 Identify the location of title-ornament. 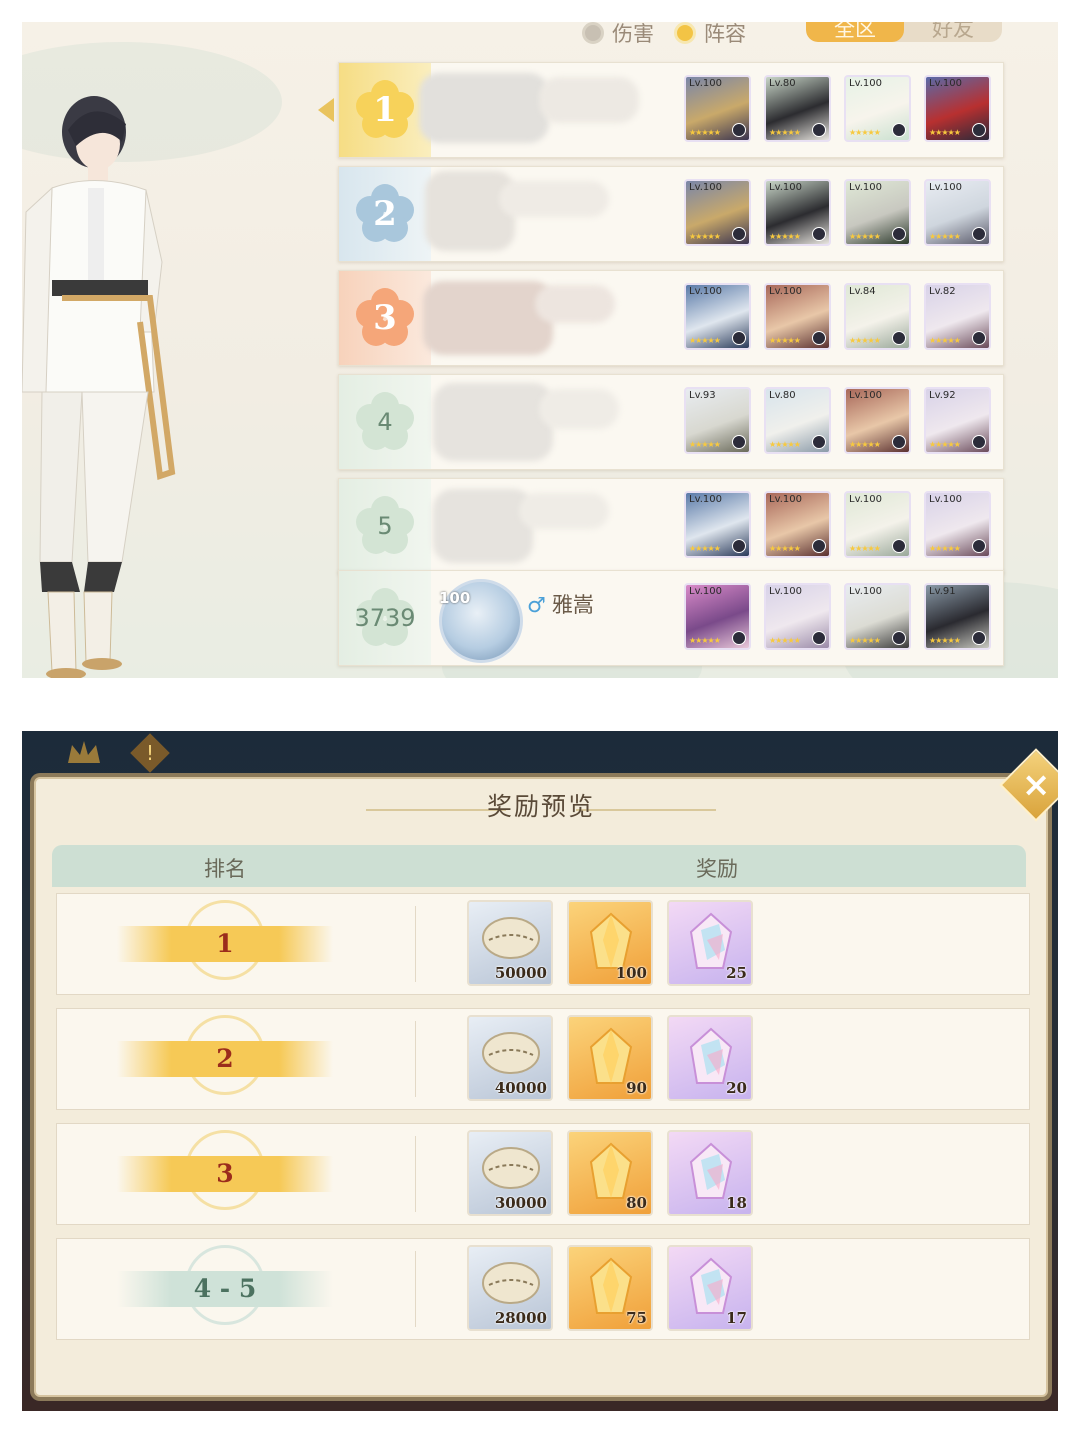
(436, 810).